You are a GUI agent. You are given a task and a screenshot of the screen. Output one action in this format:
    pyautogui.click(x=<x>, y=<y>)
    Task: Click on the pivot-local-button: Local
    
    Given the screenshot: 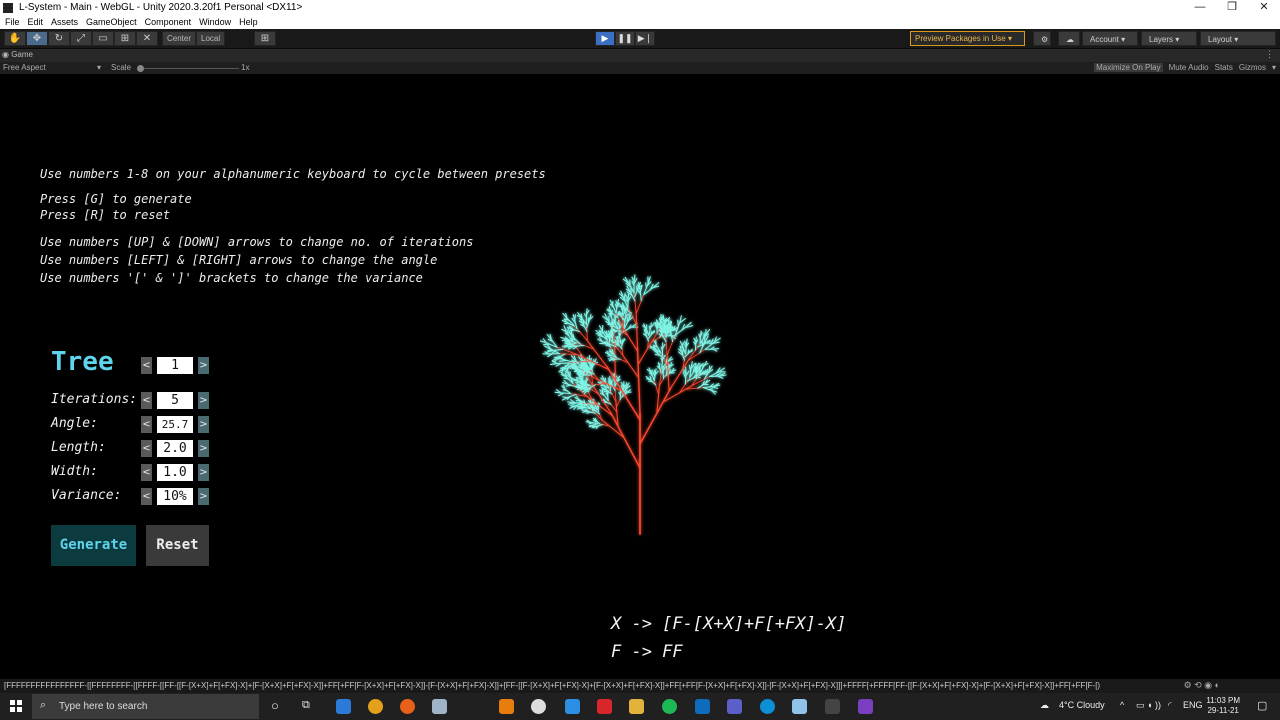 What is the action you would take?
    pyautogui.click(x=211, y=38)
    